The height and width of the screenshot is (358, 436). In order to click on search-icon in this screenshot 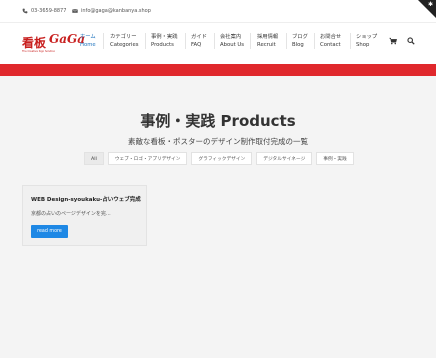, I will do `click(411, 41)`.